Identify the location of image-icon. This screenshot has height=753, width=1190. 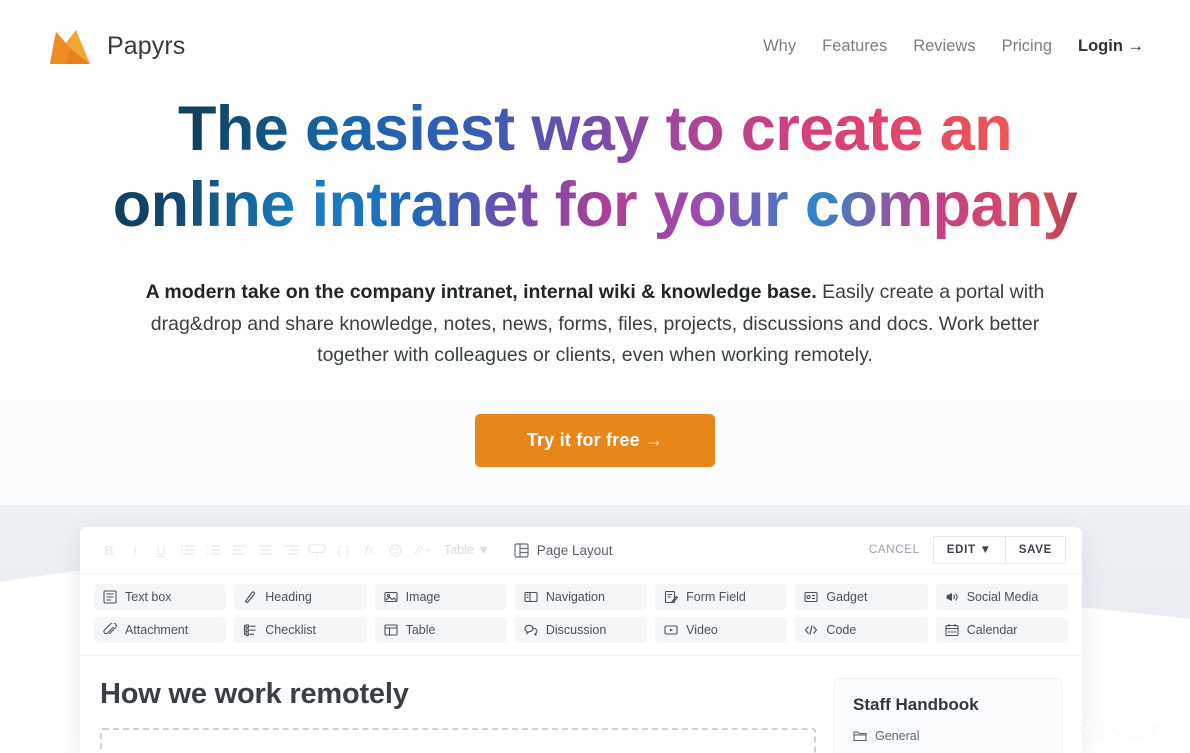
(391, 597).